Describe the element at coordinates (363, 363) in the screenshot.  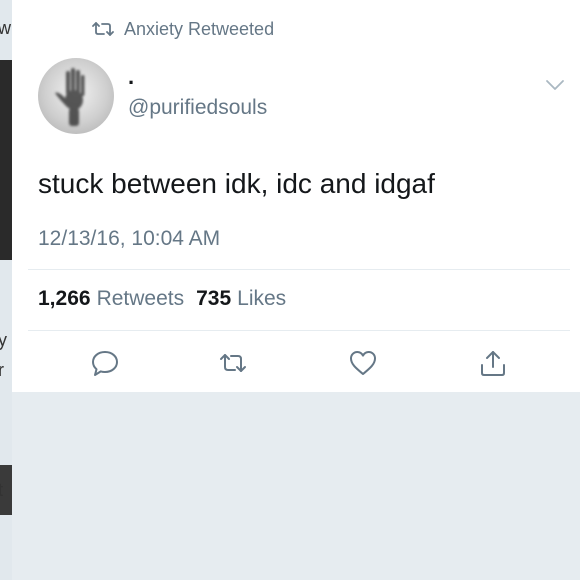
I see `heart-icon` at that location.